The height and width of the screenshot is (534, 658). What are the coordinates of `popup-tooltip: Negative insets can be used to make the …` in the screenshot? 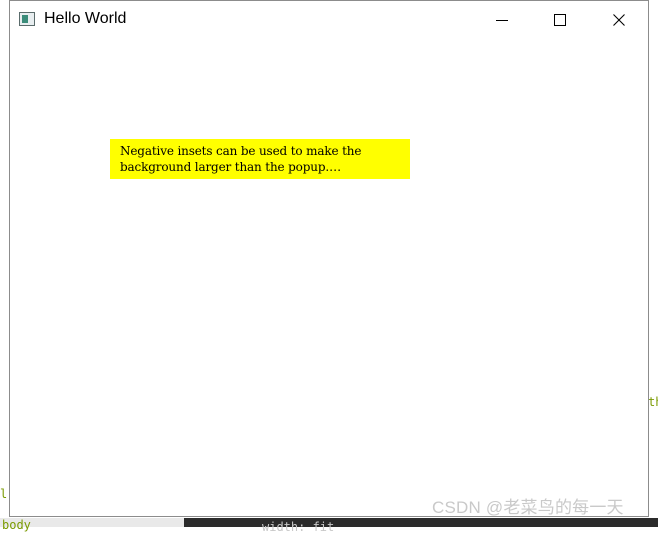 It's located at (260, 159).